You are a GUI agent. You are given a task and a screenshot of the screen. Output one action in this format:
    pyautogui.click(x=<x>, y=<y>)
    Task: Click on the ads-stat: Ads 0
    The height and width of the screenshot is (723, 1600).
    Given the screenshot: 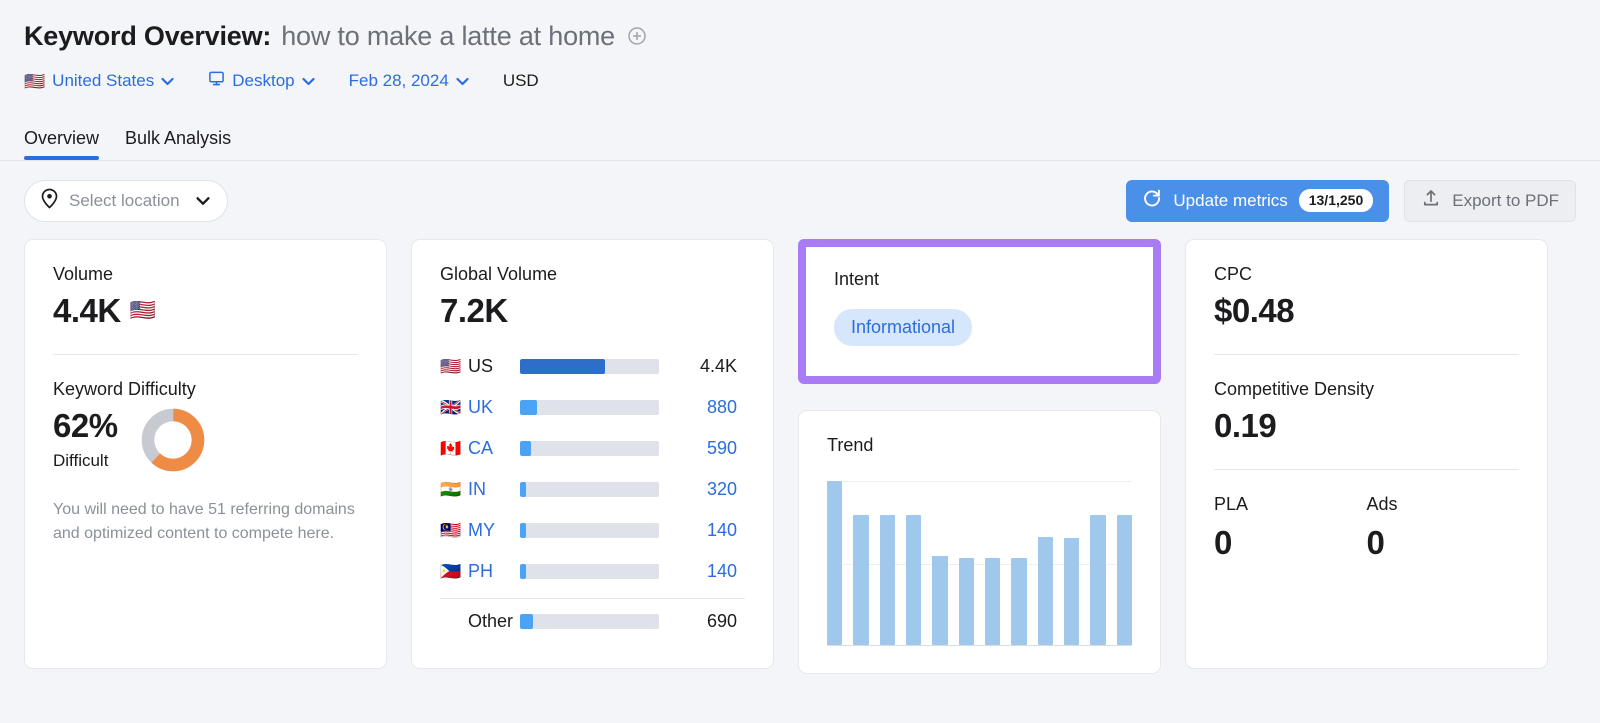 What is the action you would take?
    pyautogui.click(x=1443, y=528)
    